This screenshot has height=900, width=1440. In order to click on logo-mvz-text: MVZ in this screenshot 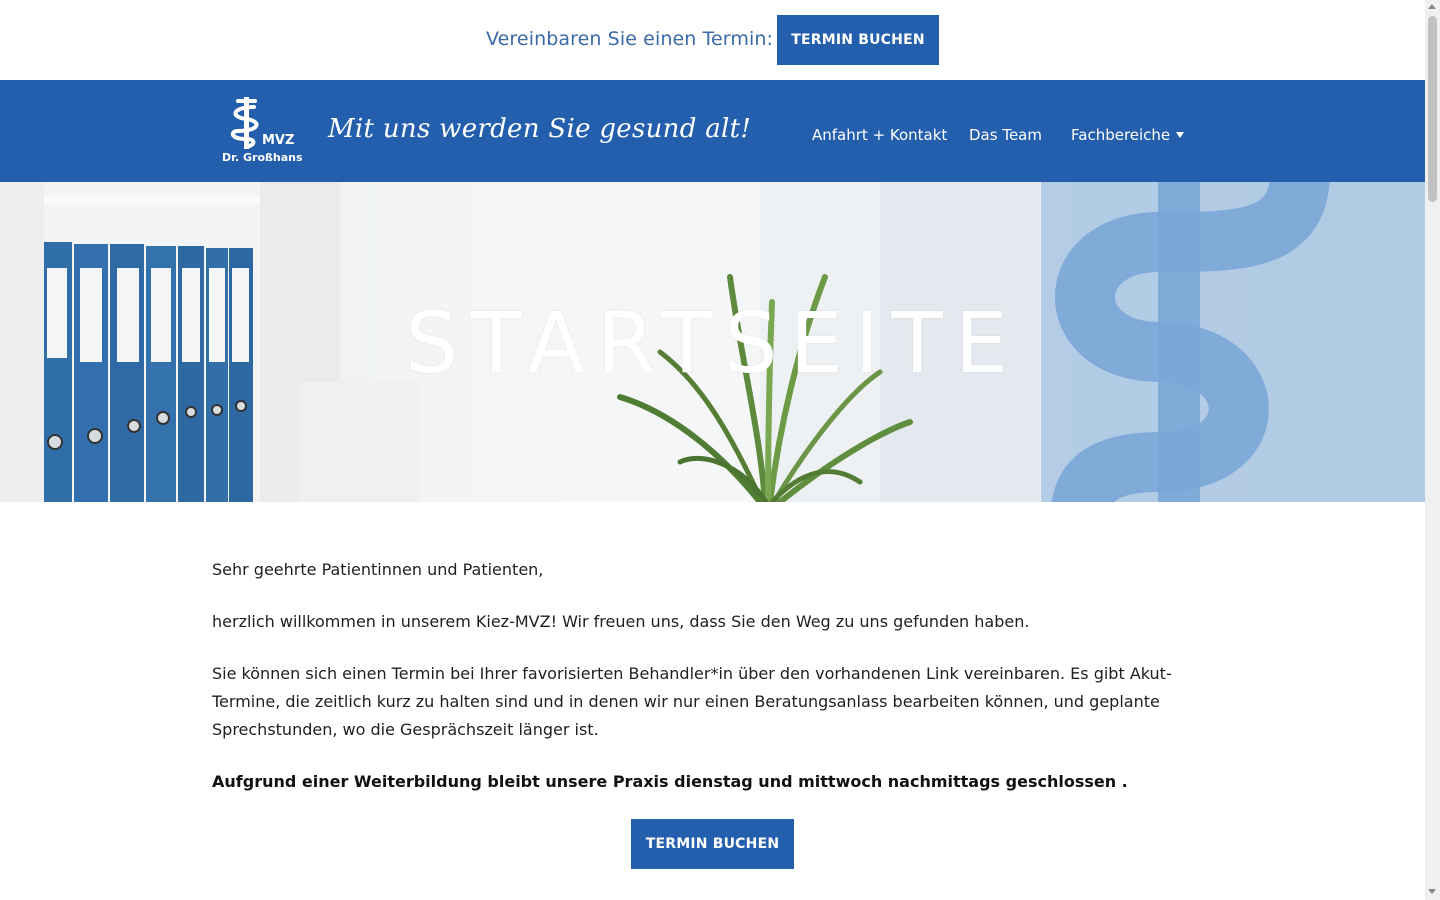, I will do `click(278, 140)`.